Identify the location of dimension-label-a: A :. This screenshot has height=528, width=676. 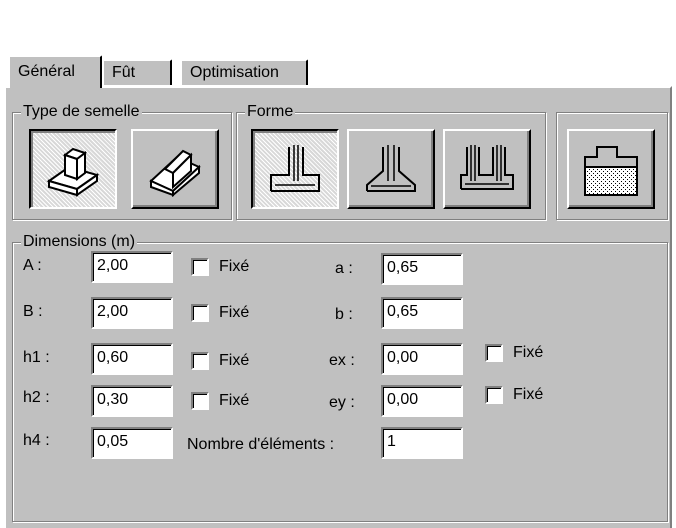
(32, 265).